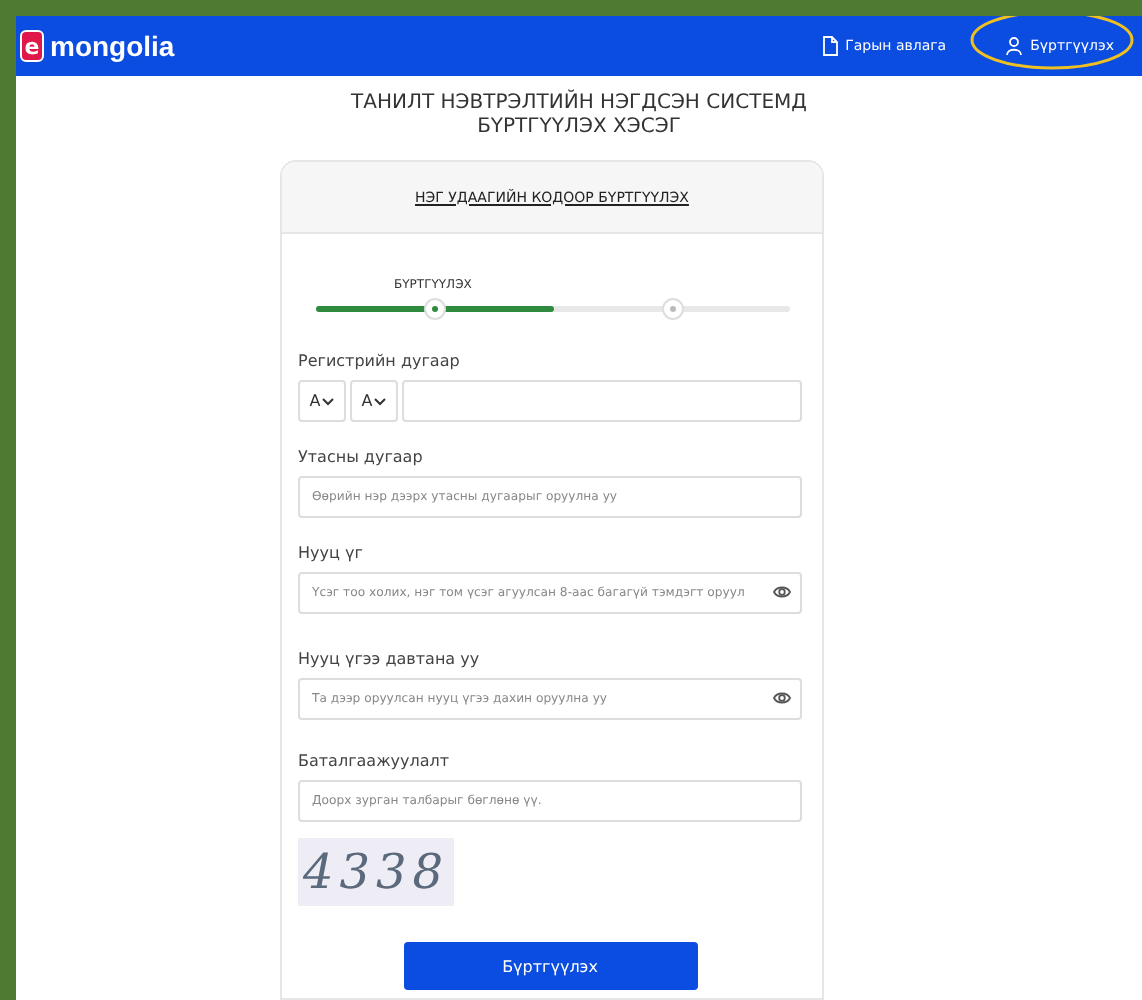  Describe the element at coordinates (32, 46) in the screenshot. I see `logo-mark: e` at that location.